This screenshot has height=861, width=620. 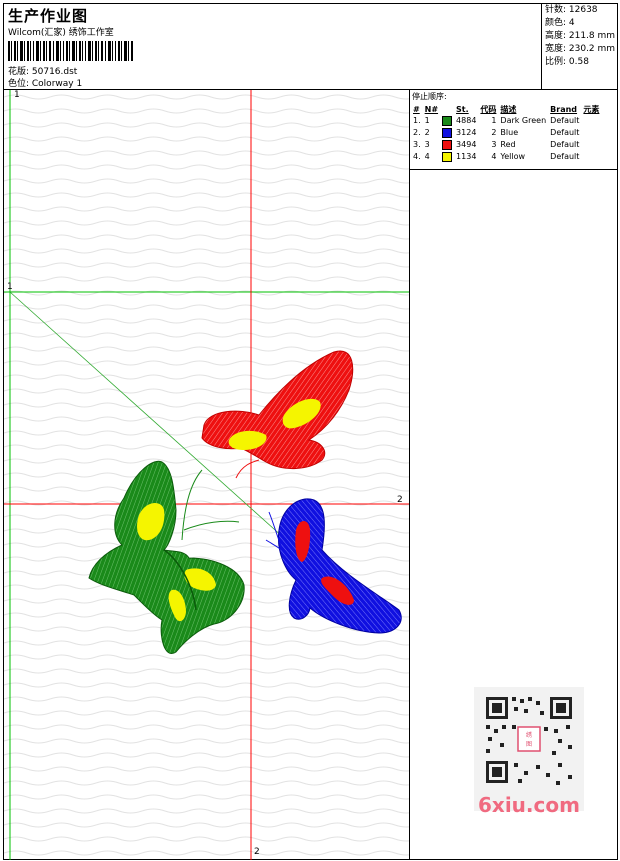 I want to click on row-description: Yellow, so click(x=513, y=156).